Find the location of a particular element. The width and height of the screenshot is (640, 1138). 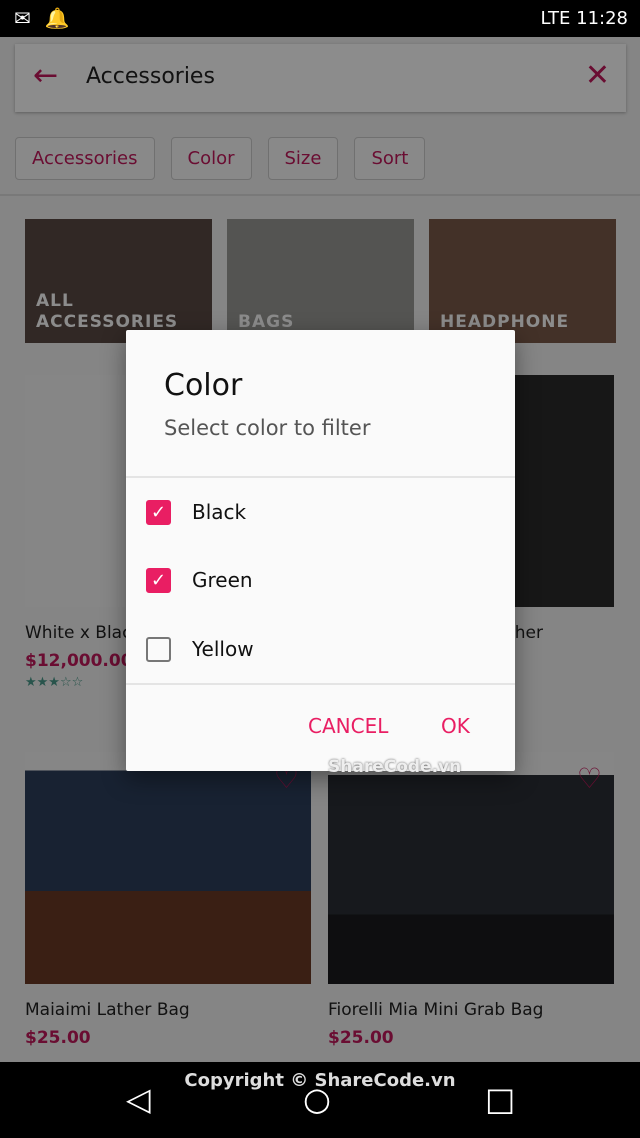

bell-icon: 🔔 is located at coordinates (57, 18).